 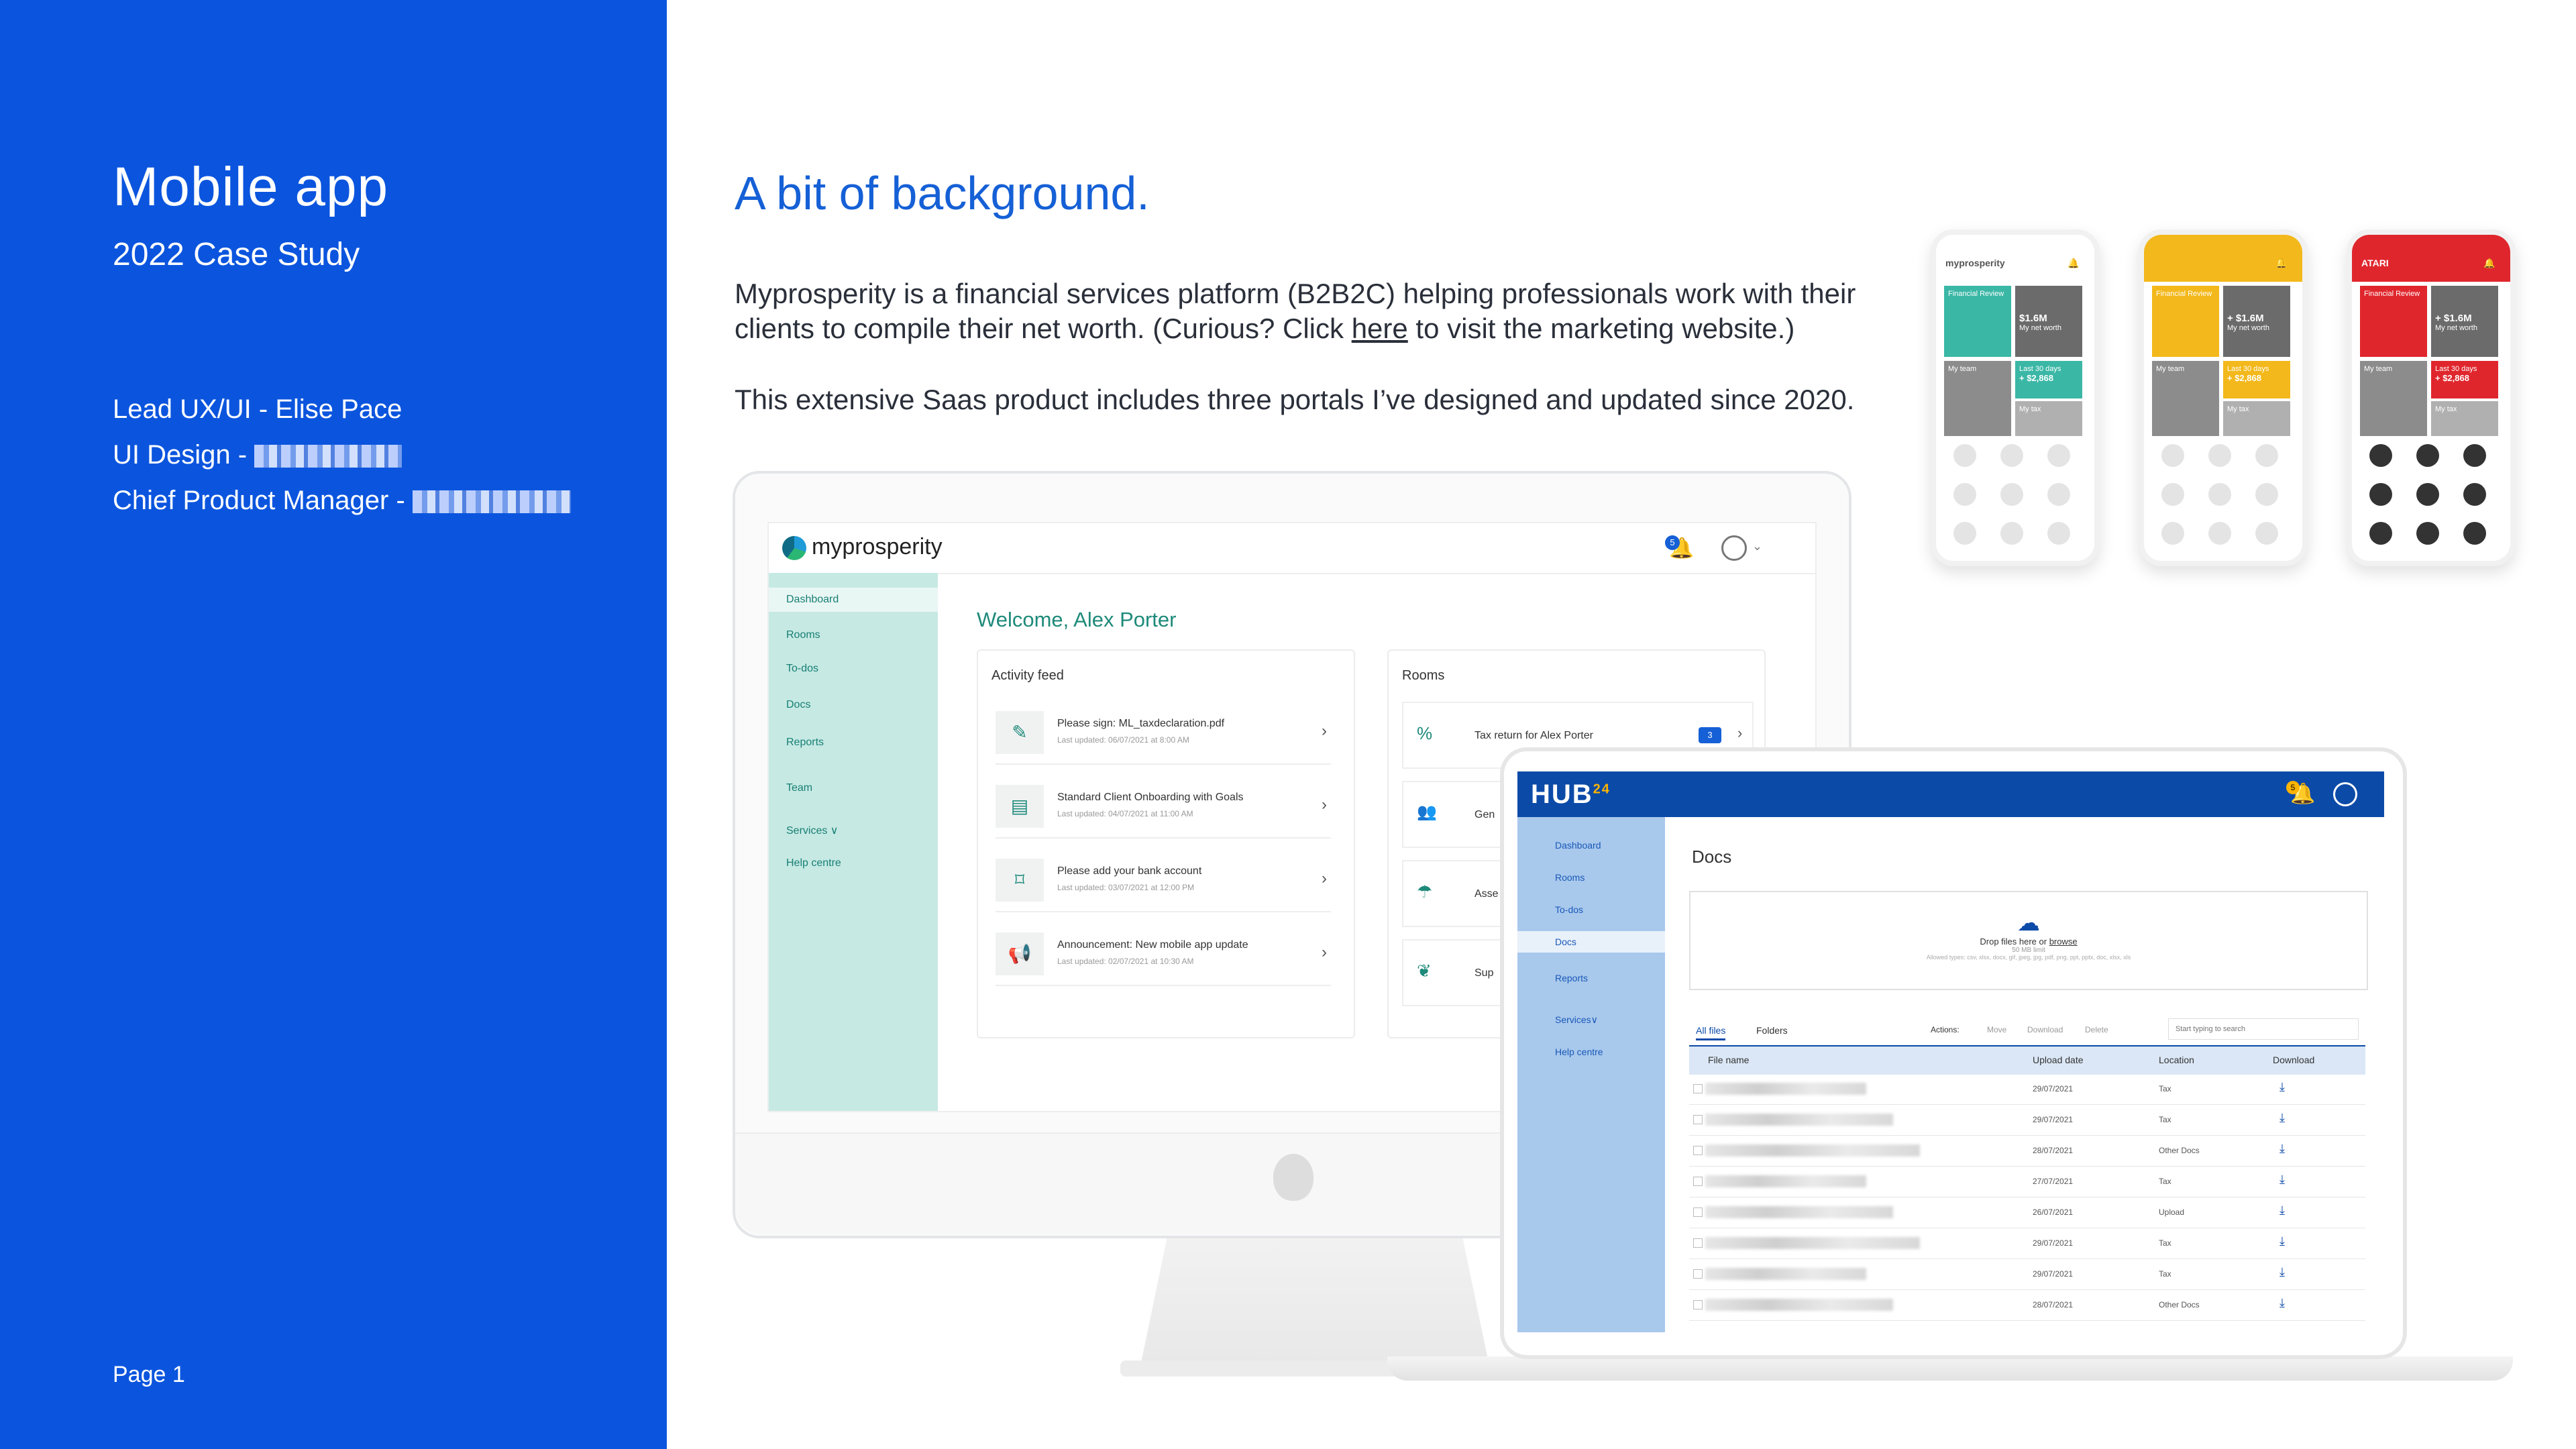 I want to click on table-row: 26/07/2021 Upload ⤓, so click(x=2027, y=1212).